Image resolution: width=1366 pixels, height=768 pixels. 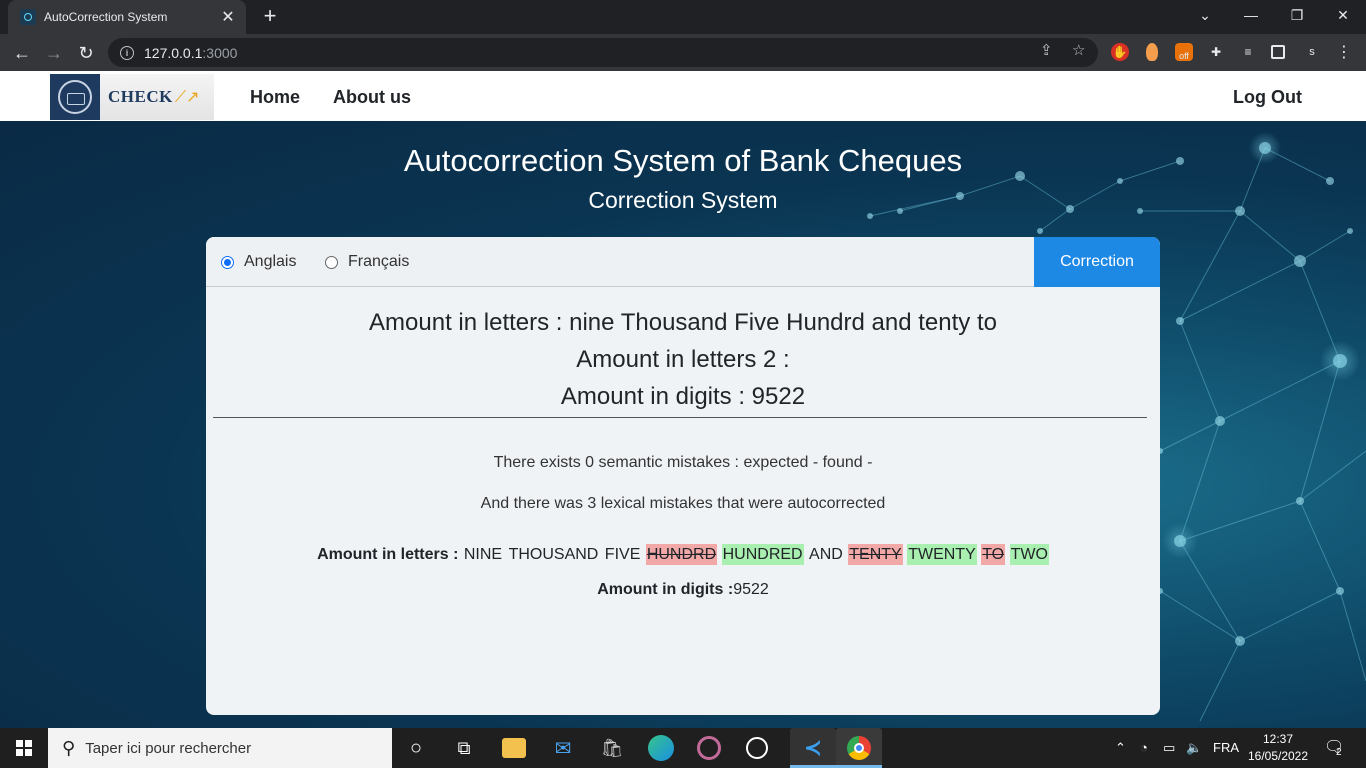 I want to click on close-window-button: ✕, so click(x=1343, y=15).